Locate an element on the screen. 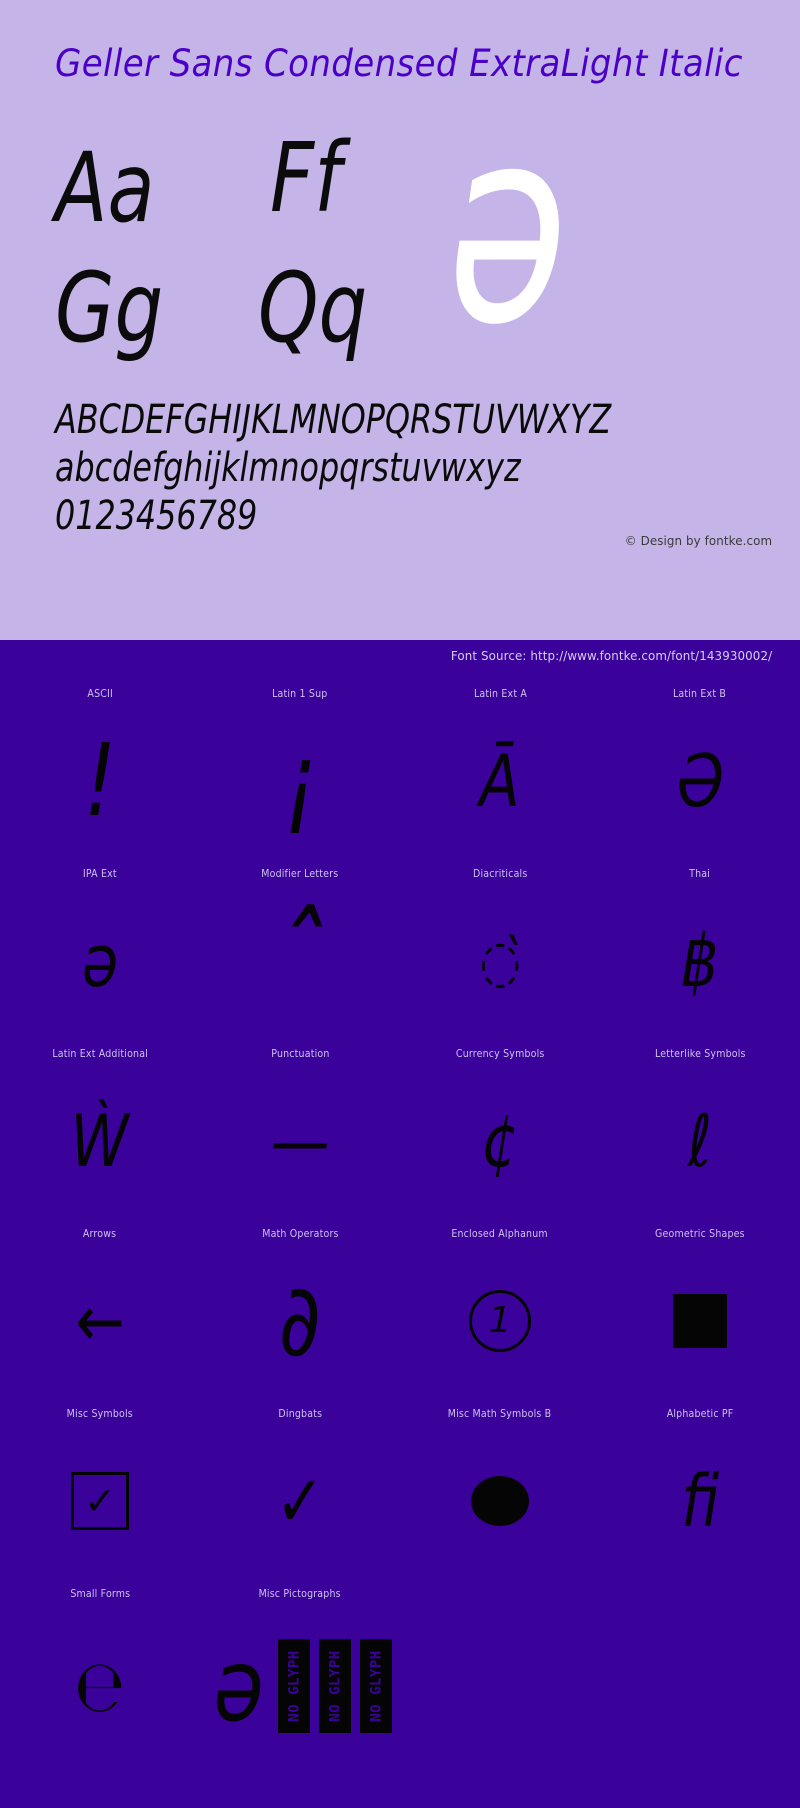 The height and width of the screenshot is (1808, 800). glyph-art: ə NO GLYPH NO GLYPH NO GLYPH is located at coordinates (300, 1689).